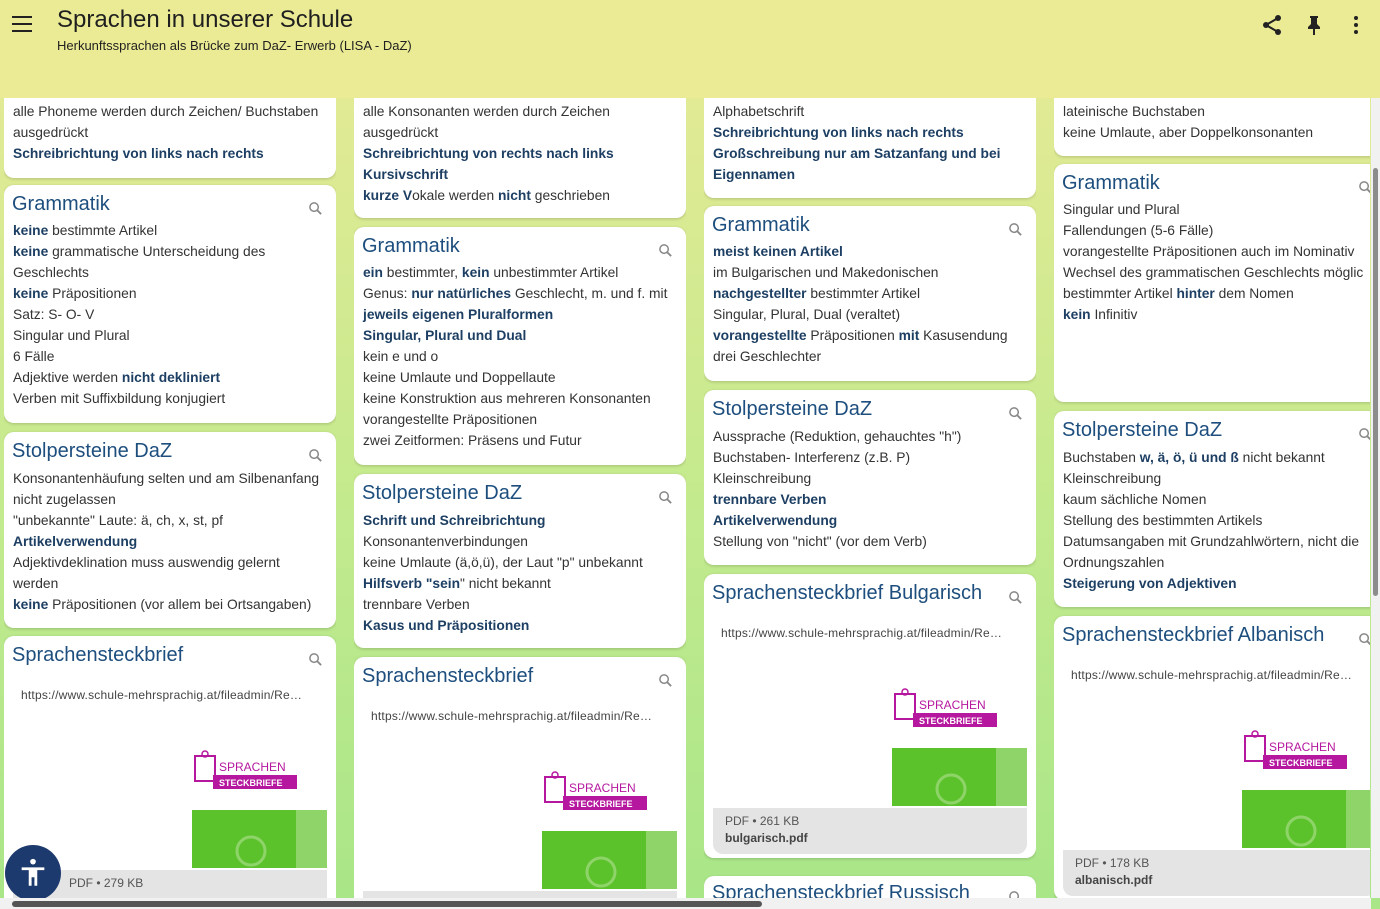 The image size is (1380, 909). What do you see at coordinates (1314, 25) in the screenshot?
I see `pin-icon` at bounding box center [1314, 25].